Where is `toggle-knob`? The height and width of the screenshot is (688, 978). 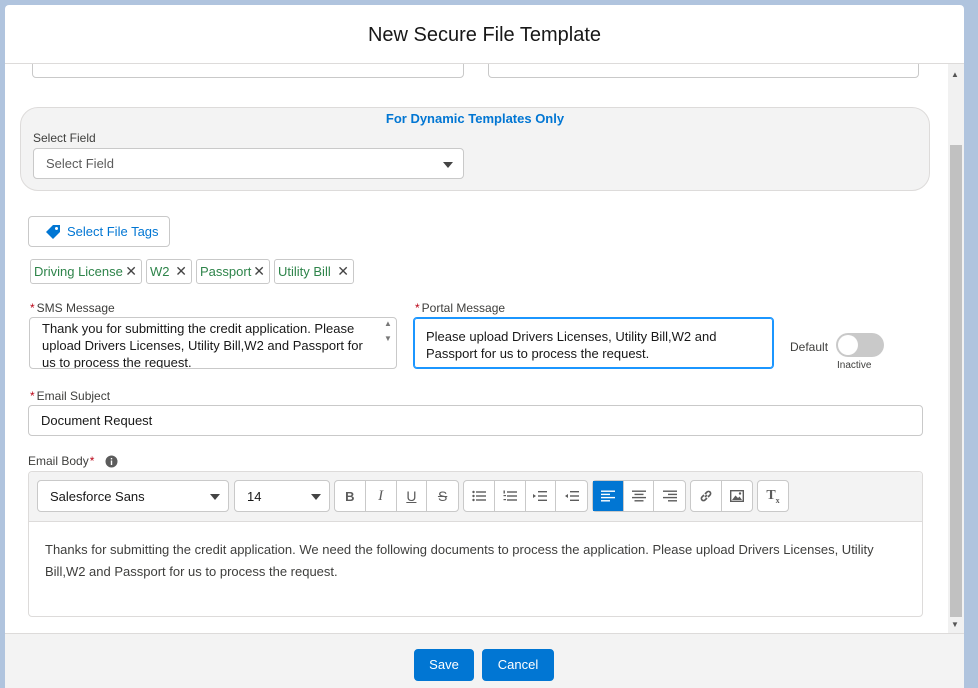
toggle-knob is located at coordinates (848, 345).